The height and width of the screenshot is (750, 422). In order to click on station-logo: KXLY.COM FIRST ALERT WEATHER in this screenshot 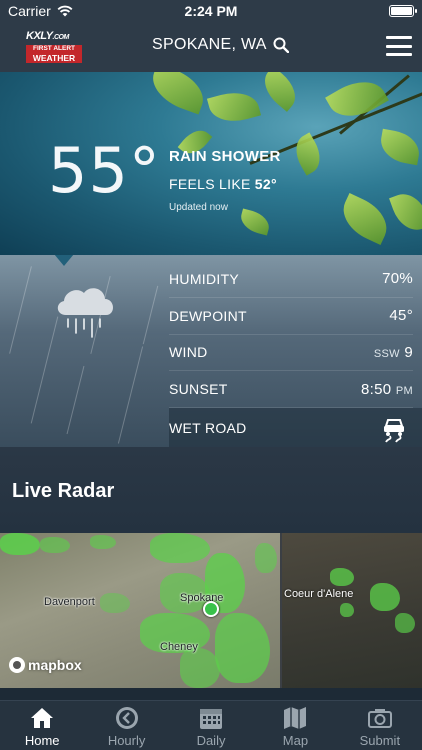, I will do `click(56, 47)`.